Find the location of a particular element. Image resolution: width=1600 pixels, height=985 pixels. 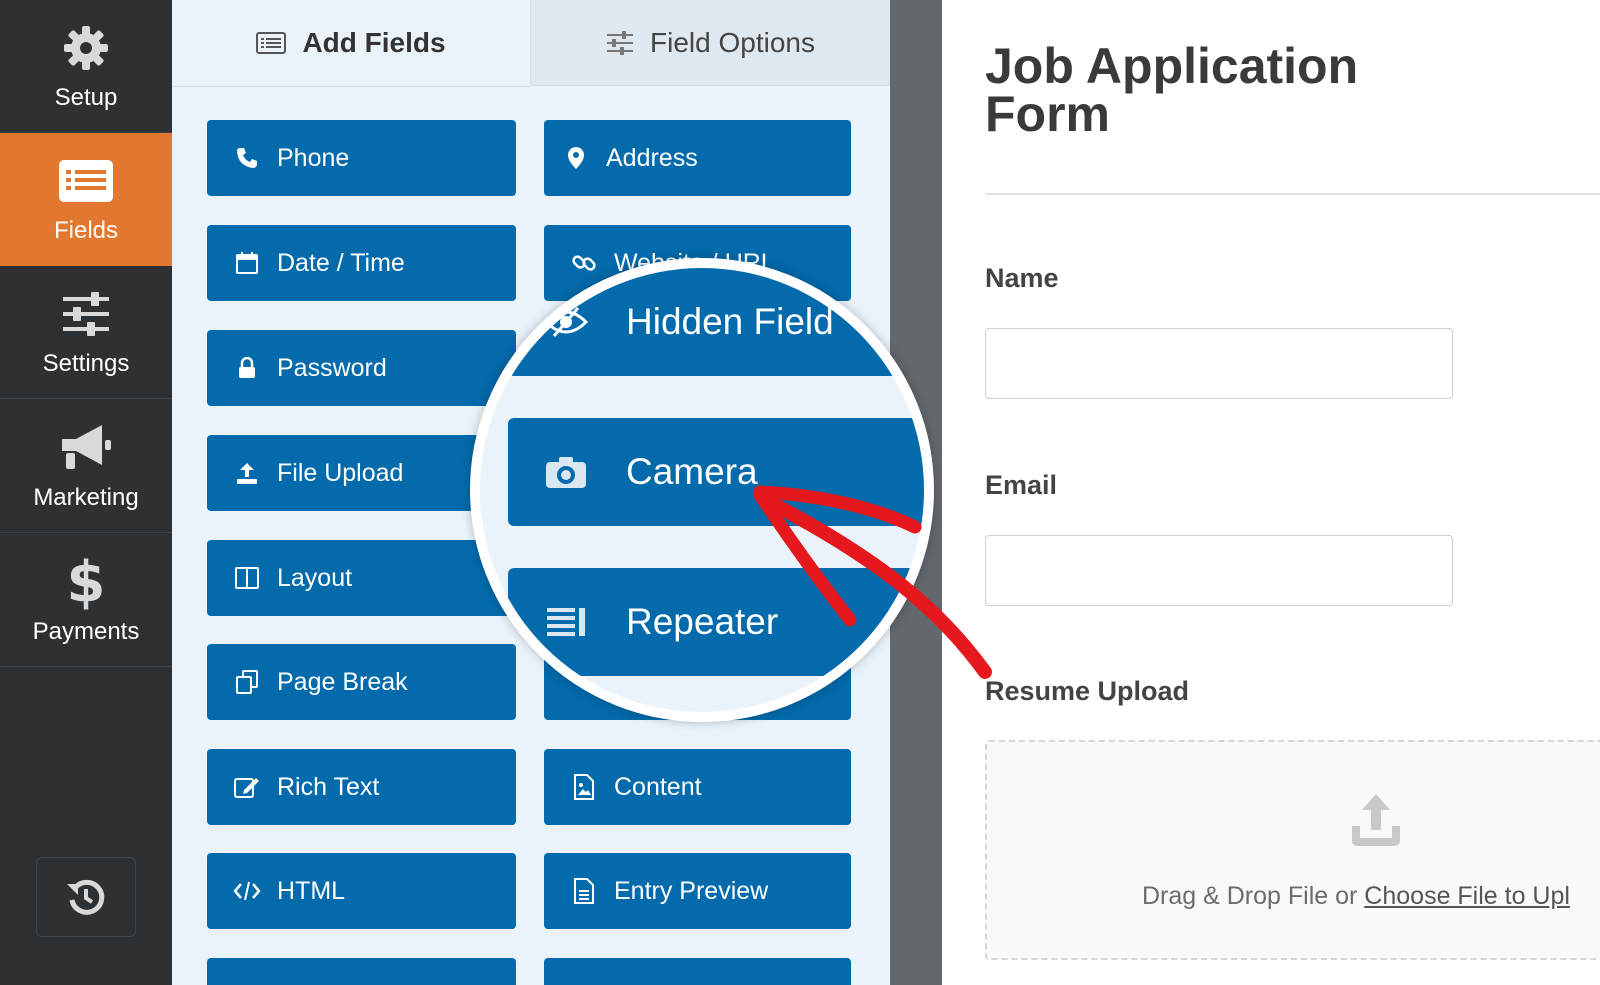

field-button-repeater: Repeater is located at coordinates (716, 622).